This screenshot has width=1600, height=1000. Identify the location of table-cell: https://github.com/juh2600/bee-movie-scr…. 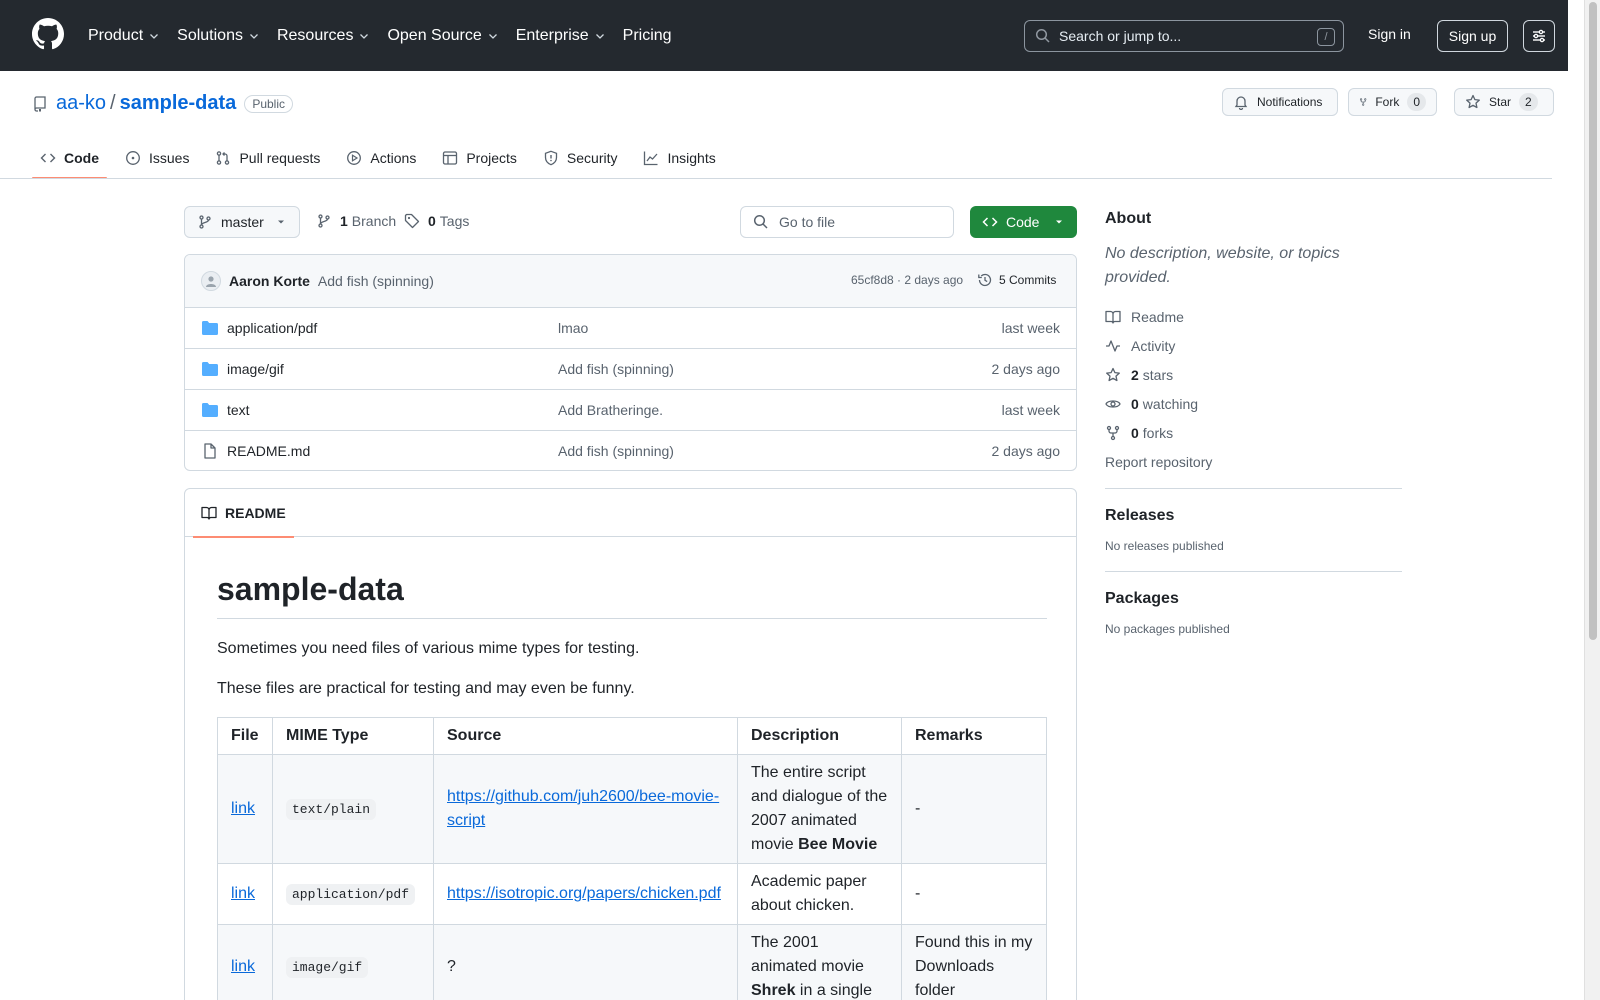
(585, 809).